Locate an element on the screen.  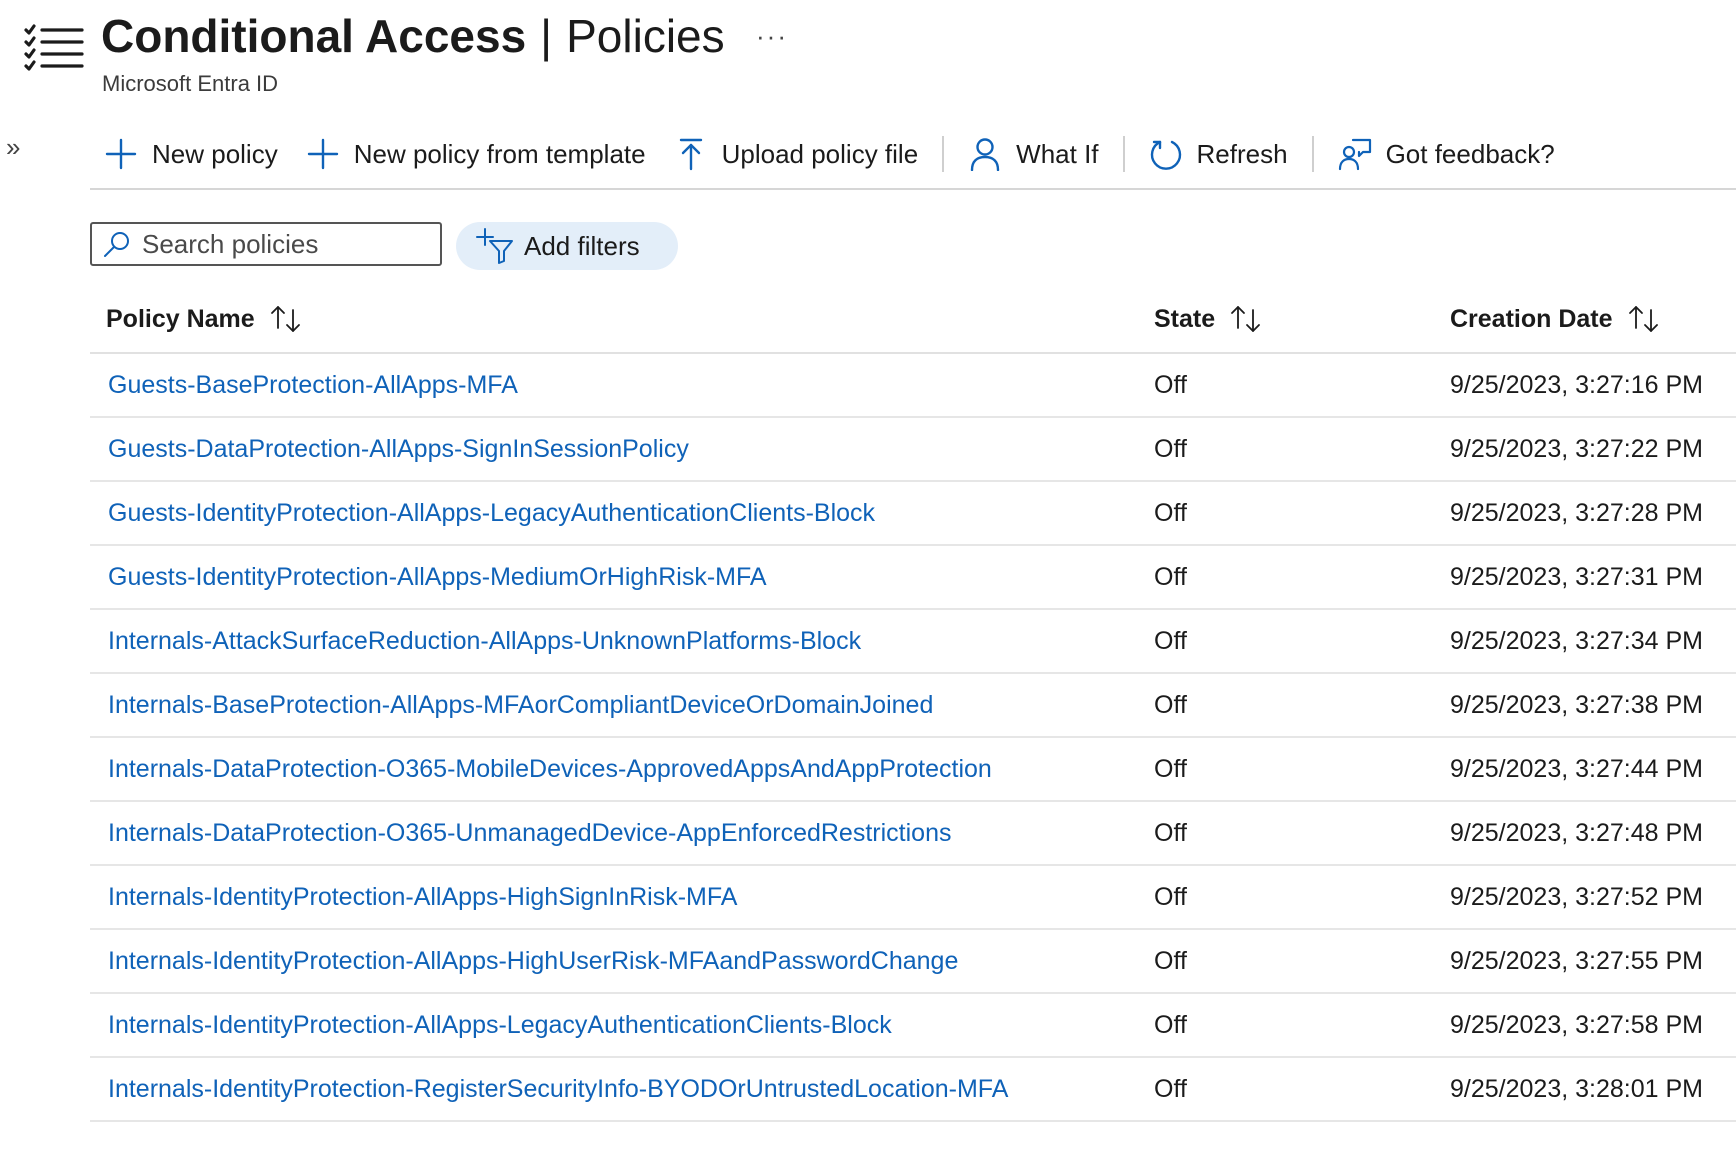
add-filters-button: Add filters is located at coordinates (567, 246).